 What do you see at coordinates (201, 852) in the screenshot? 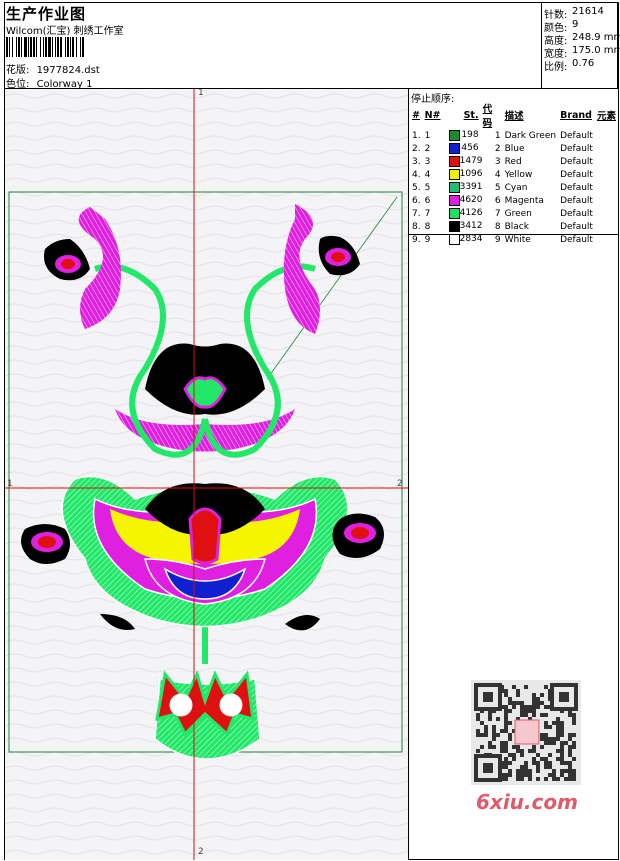
I see `axis-label-bottom: 2` at bounding box center [201, 852].